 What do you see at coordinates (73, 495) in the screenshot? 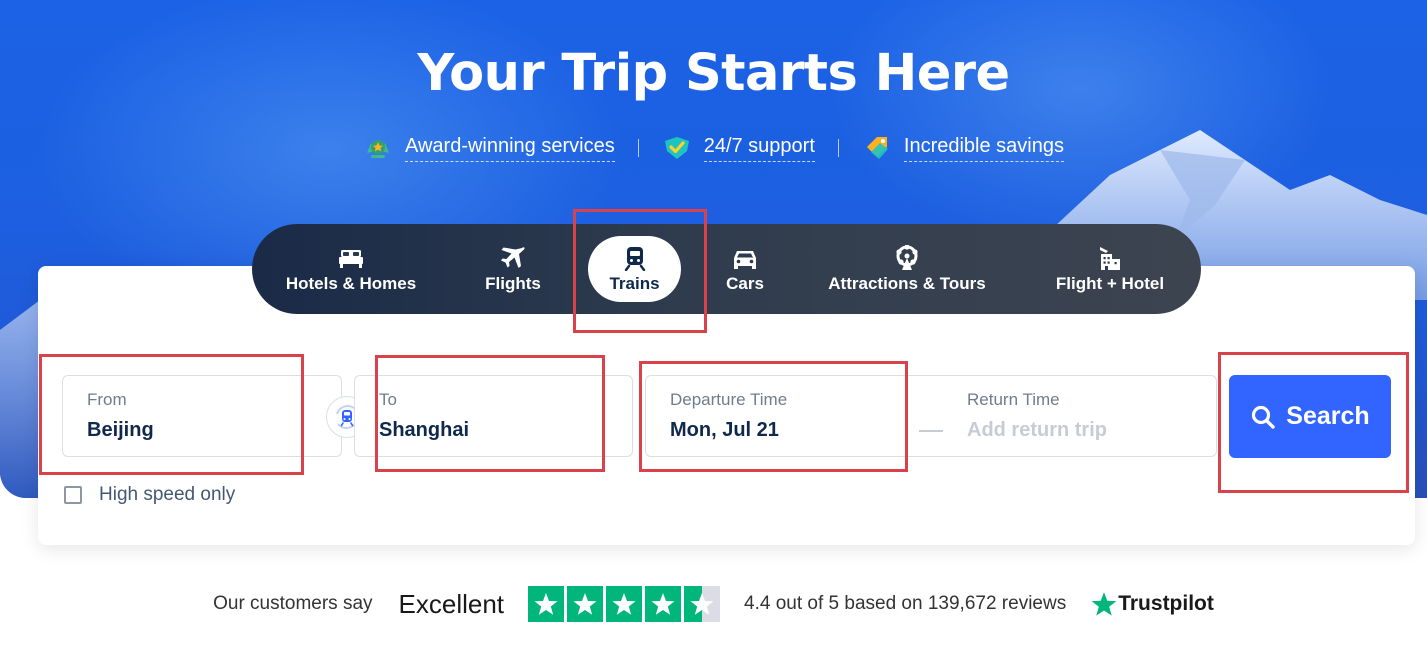
I see `high-speed-checkbox` at bounding box center [73, 495].